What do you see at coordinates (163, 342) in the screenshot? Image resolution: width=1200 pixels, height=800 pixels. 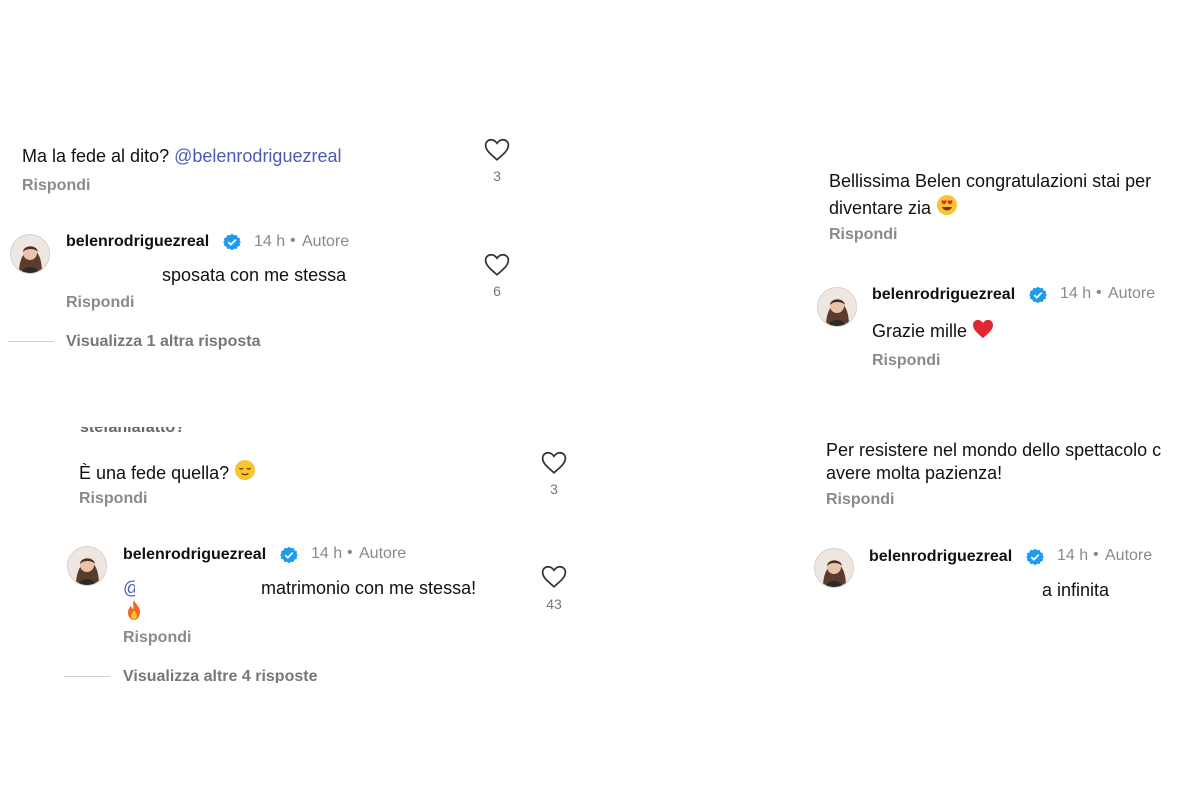 I see `view-more-replies: Visualizza 1 altra risposta` at bounding box center [163, 342].